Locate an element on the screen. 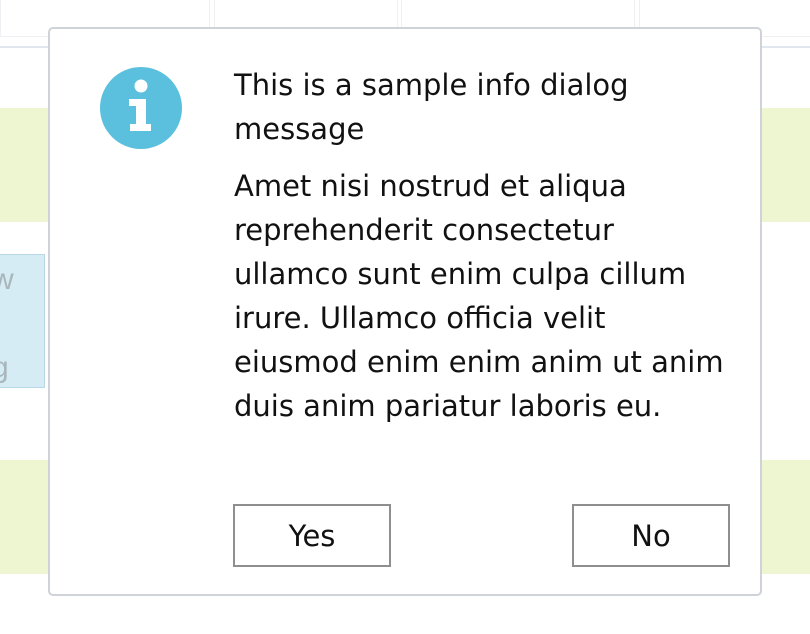  yes-button: Yes is located at coordinates (312, 535).